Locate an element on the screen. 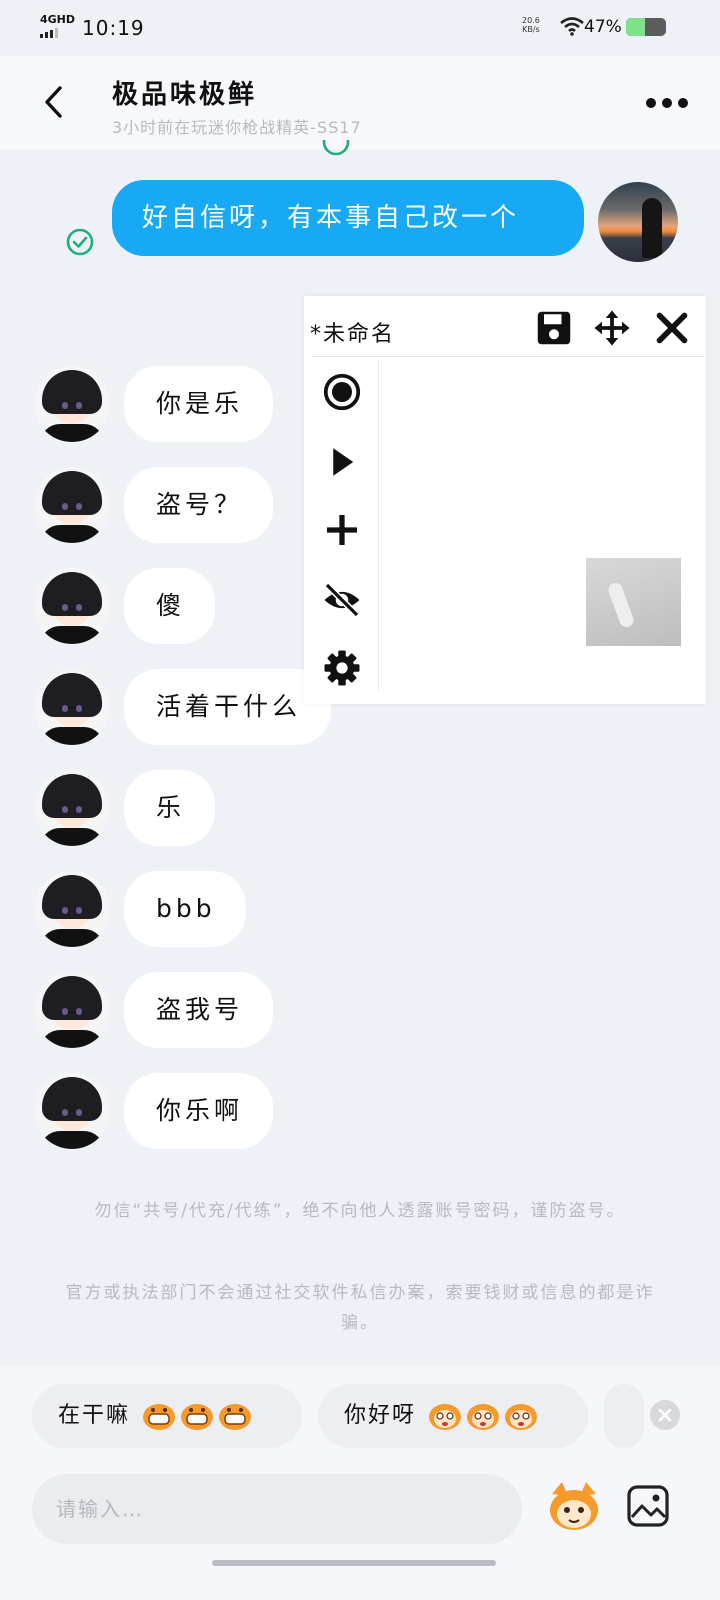 This screenshot has width=720, height=1600. net-speed-unit: KB/s is located at coordinates (531, 29).